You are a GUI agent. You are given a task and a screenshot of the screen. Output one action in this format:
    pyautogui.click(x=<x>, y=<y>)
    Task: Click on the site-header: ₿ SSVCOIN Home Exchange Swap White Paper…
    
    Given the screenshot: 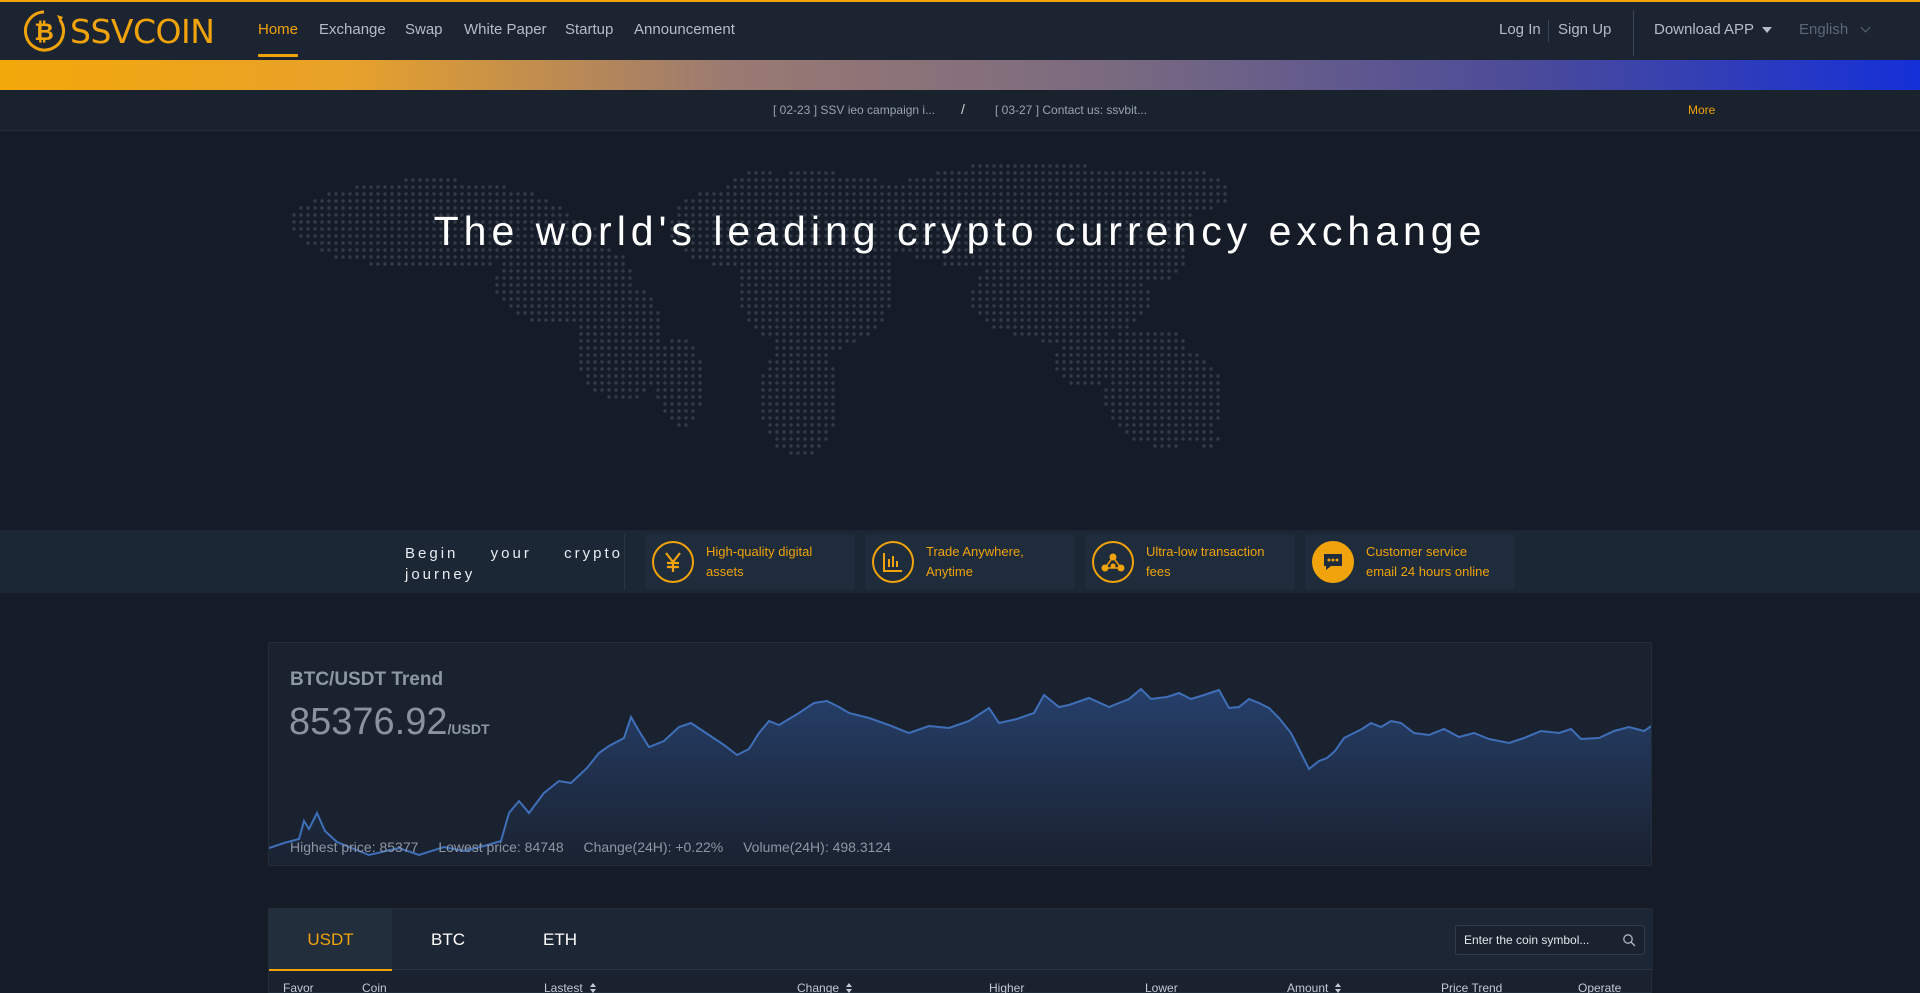 What is the action you would take?
    pyautogui.click(x=960, y=31)
    